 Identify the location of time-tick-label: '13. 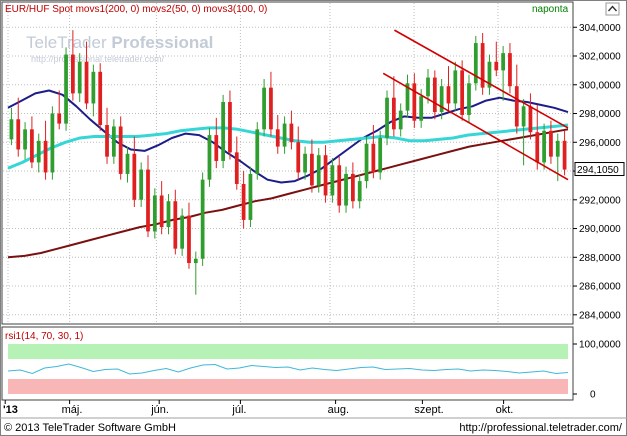
(10, 410).